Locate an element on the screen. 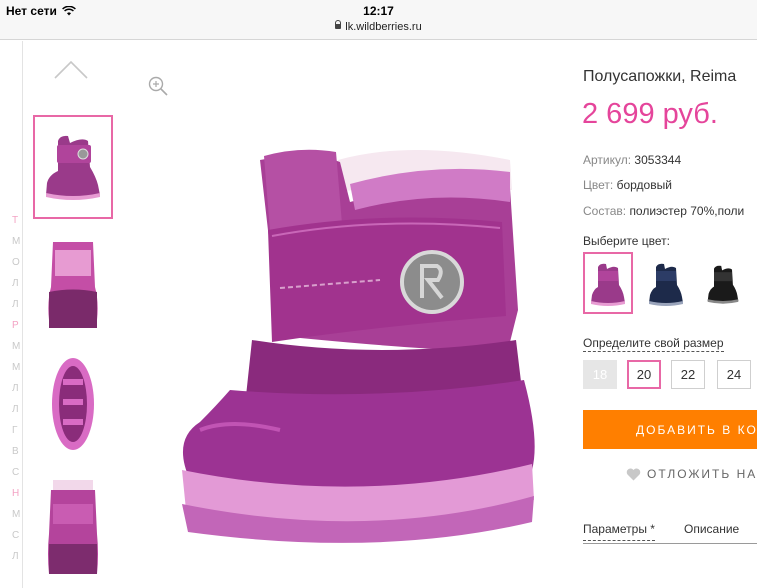  color-option-black is located at coordinates (723, 283).